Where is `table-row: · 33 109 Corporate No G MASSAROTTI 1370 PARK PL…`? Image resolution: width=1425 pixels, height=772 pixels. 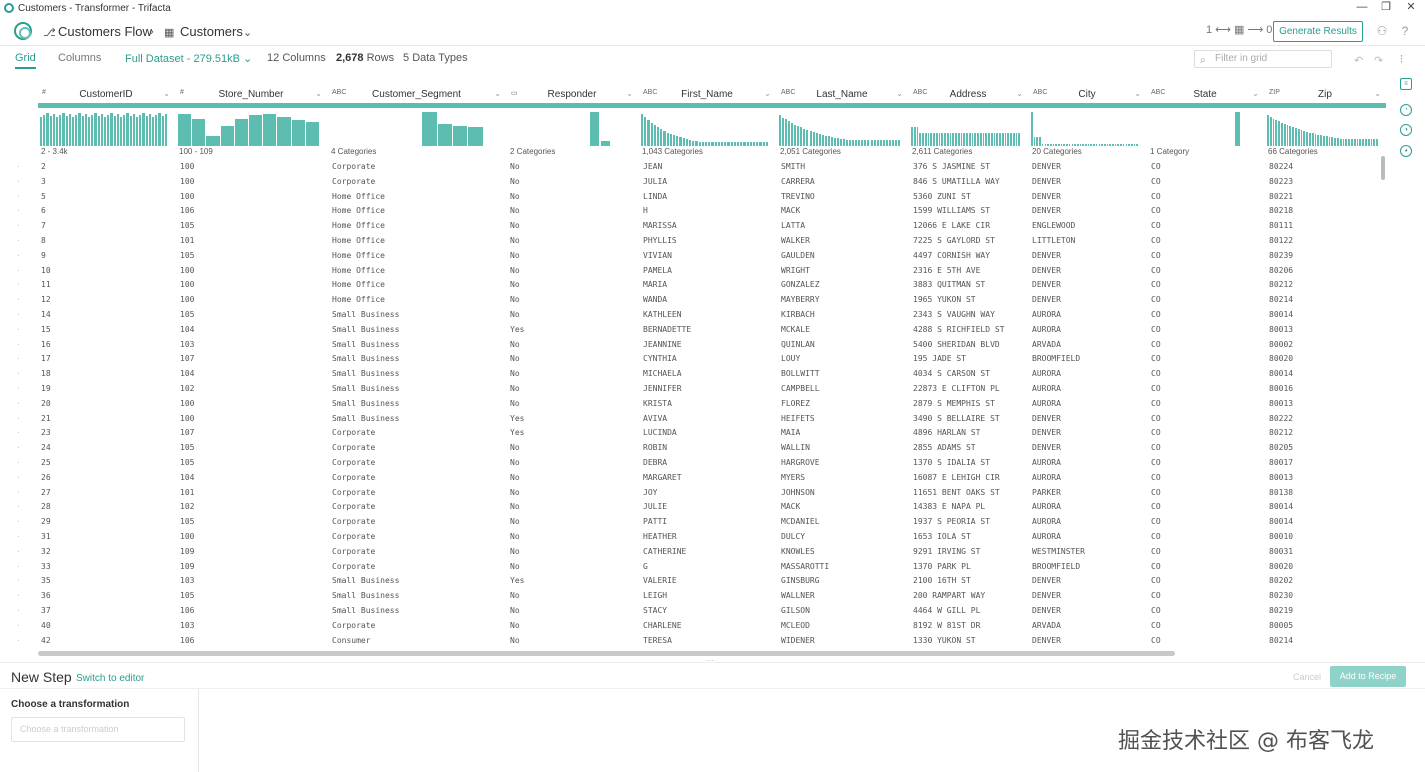
table-row: · 33 109 Corporate No G MASSAROTTI 1370 PARK PL… is located at coordinates (695, 566).